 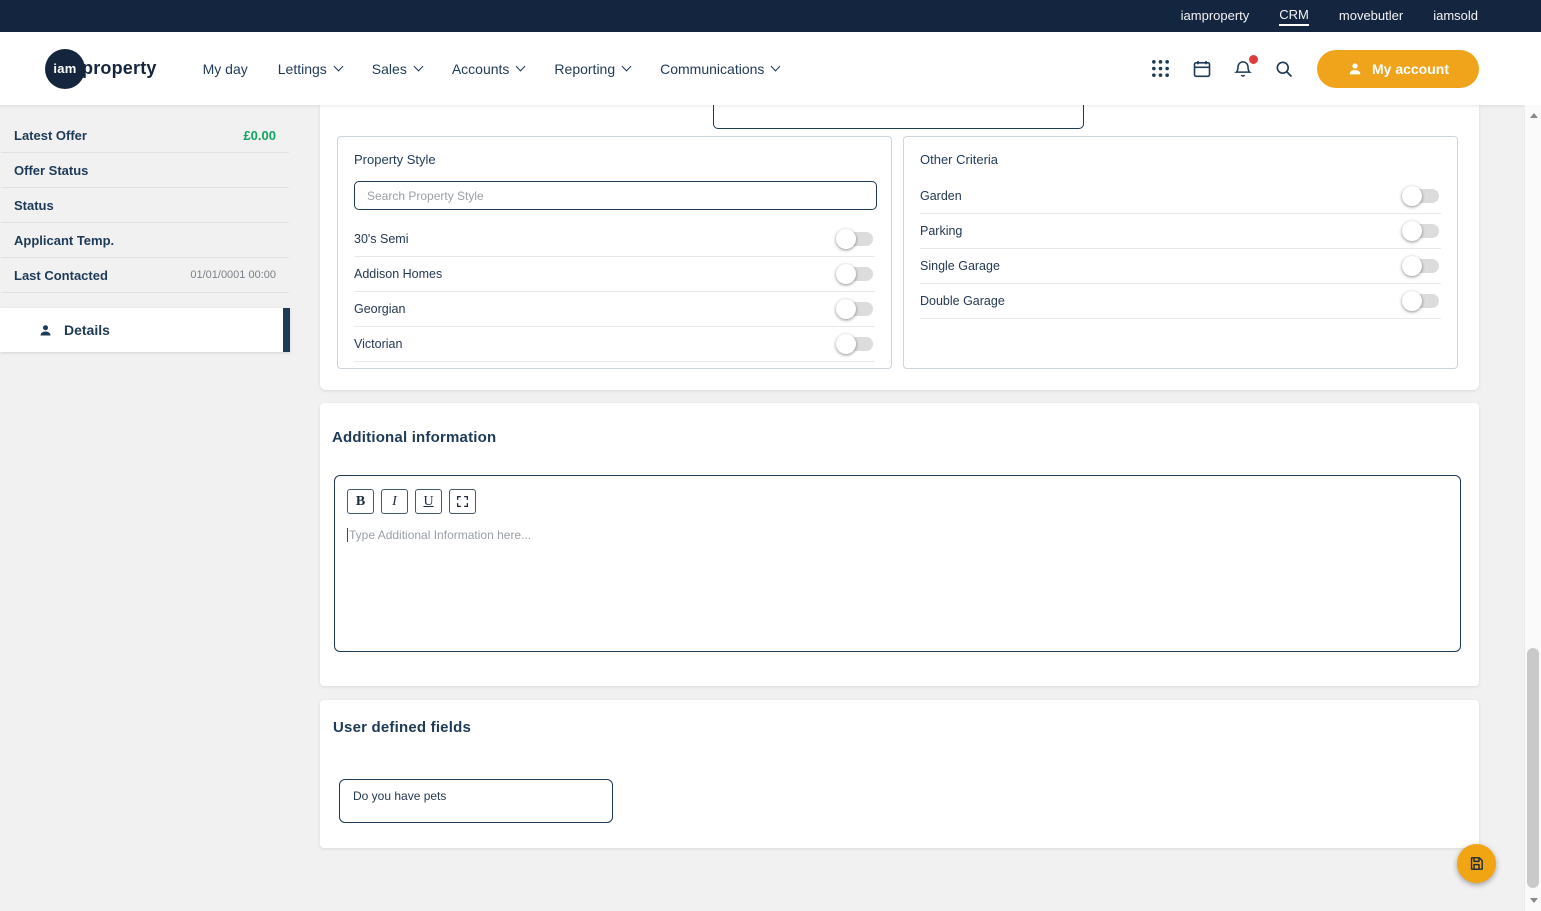 What do you see at coordinates (897, 495) in the screenshot?
I see `editor-toolbar: B I U` at bounding box center [897, 495].